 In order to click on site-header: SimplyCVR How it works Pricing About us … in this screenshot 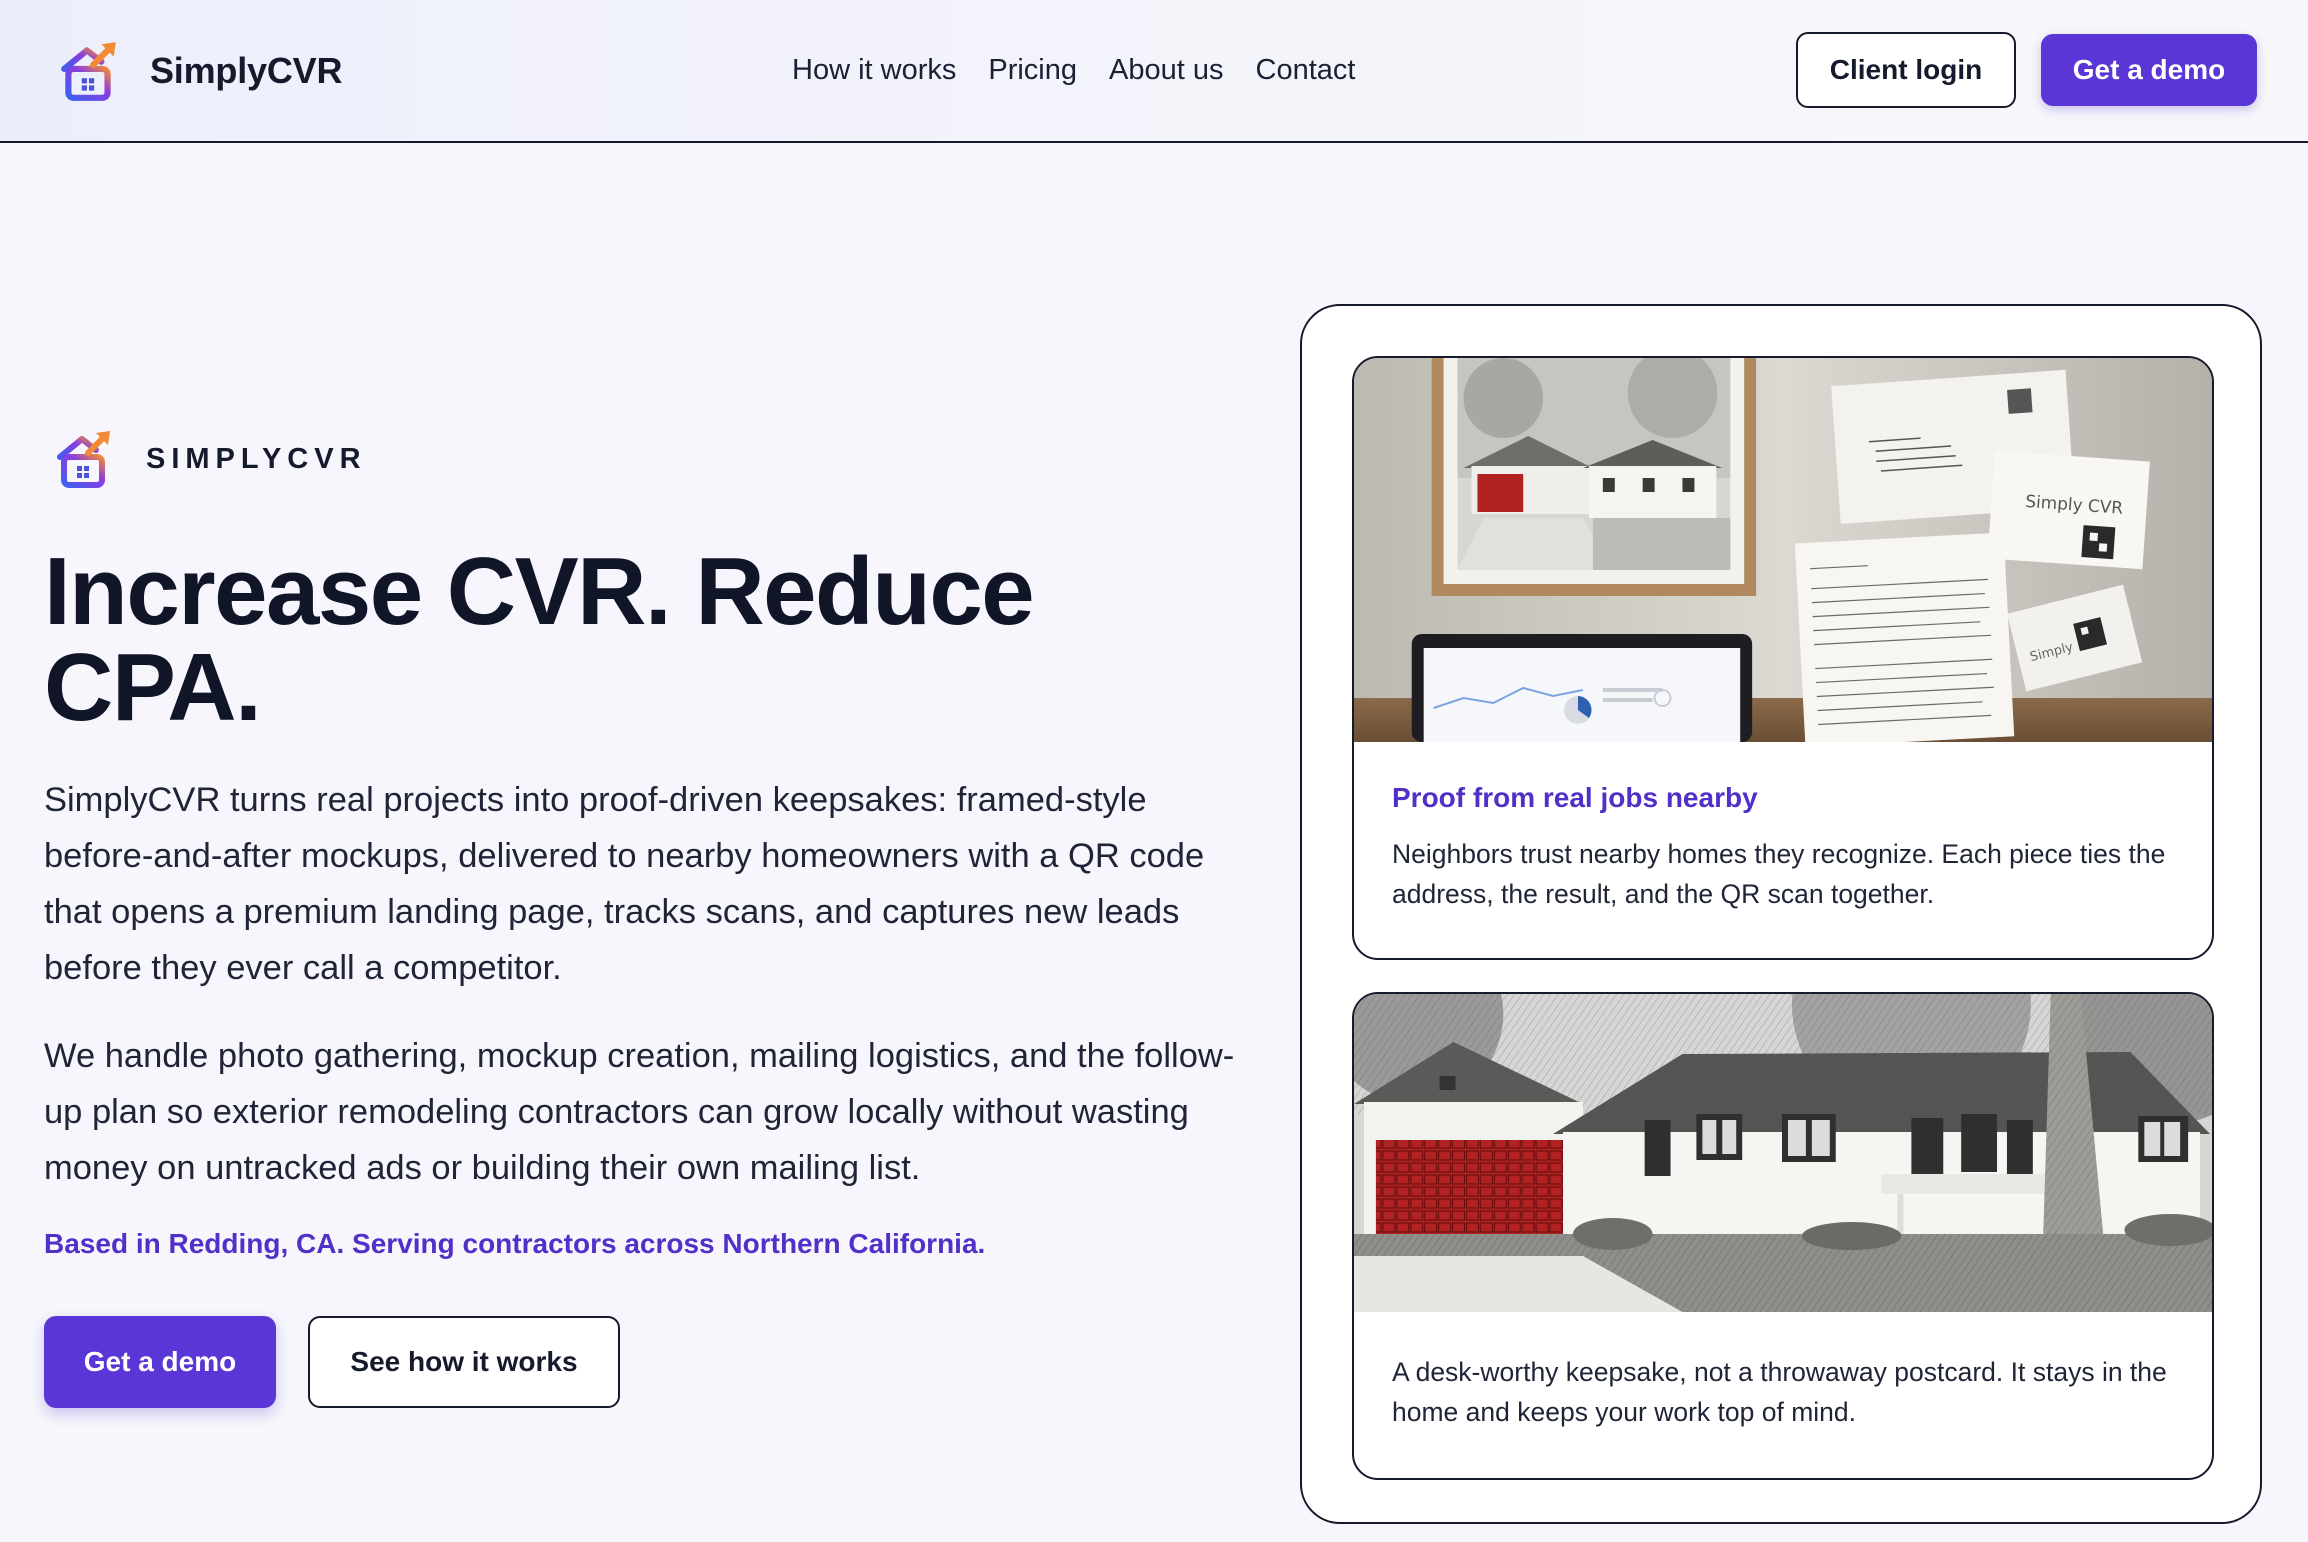, I will do `click(1154, 71)`.